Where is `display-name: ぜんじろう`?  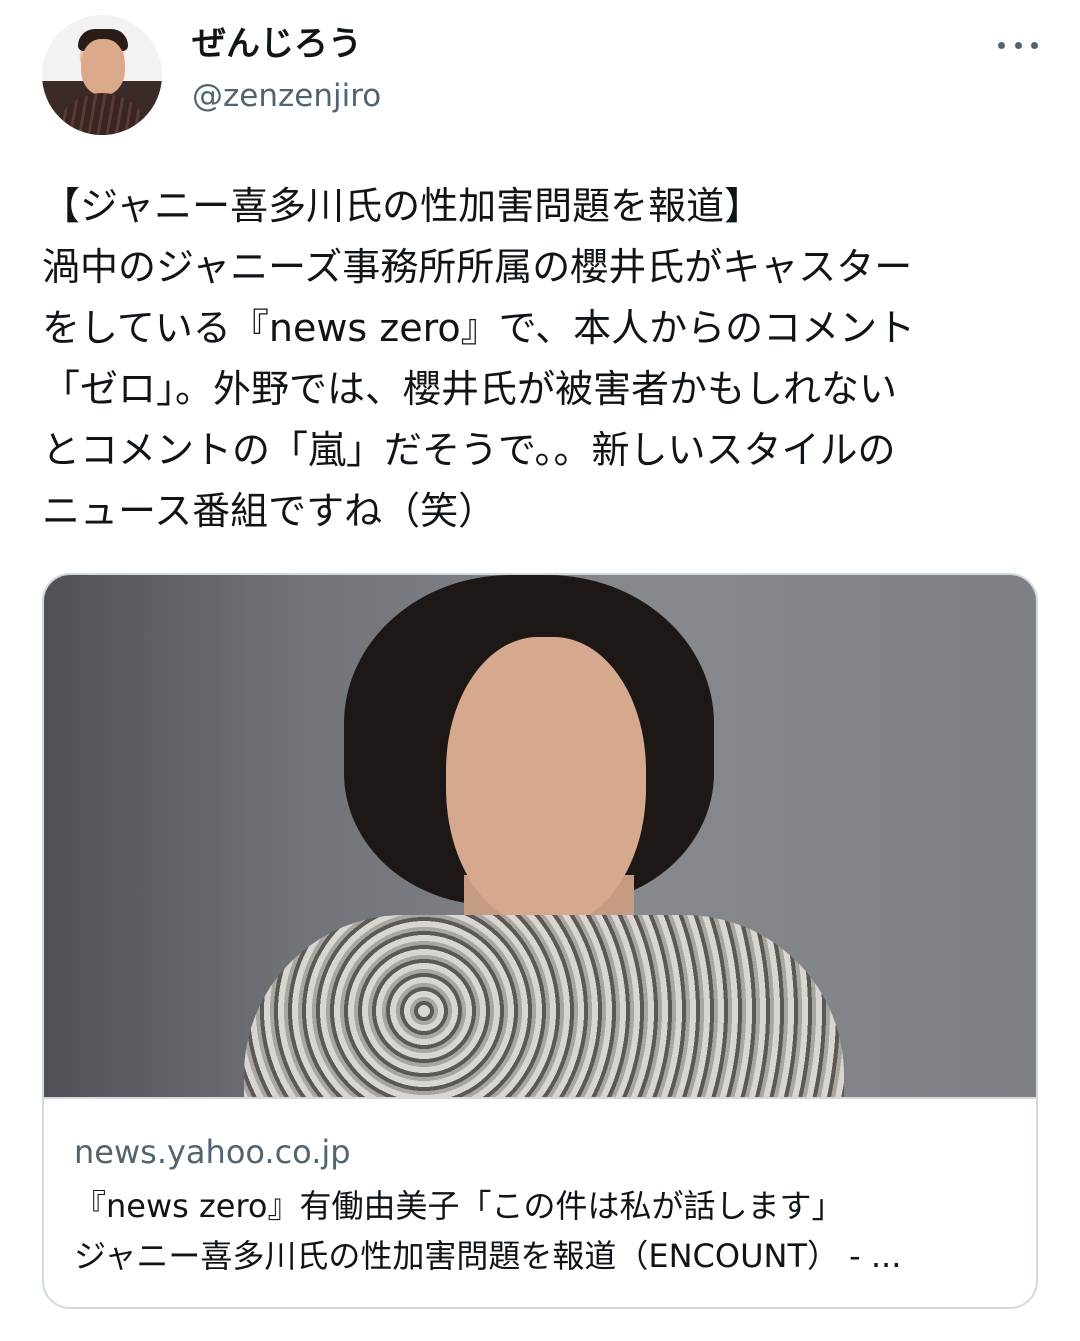 display-name: ぜんじろう is located at coordinates (277, 44).